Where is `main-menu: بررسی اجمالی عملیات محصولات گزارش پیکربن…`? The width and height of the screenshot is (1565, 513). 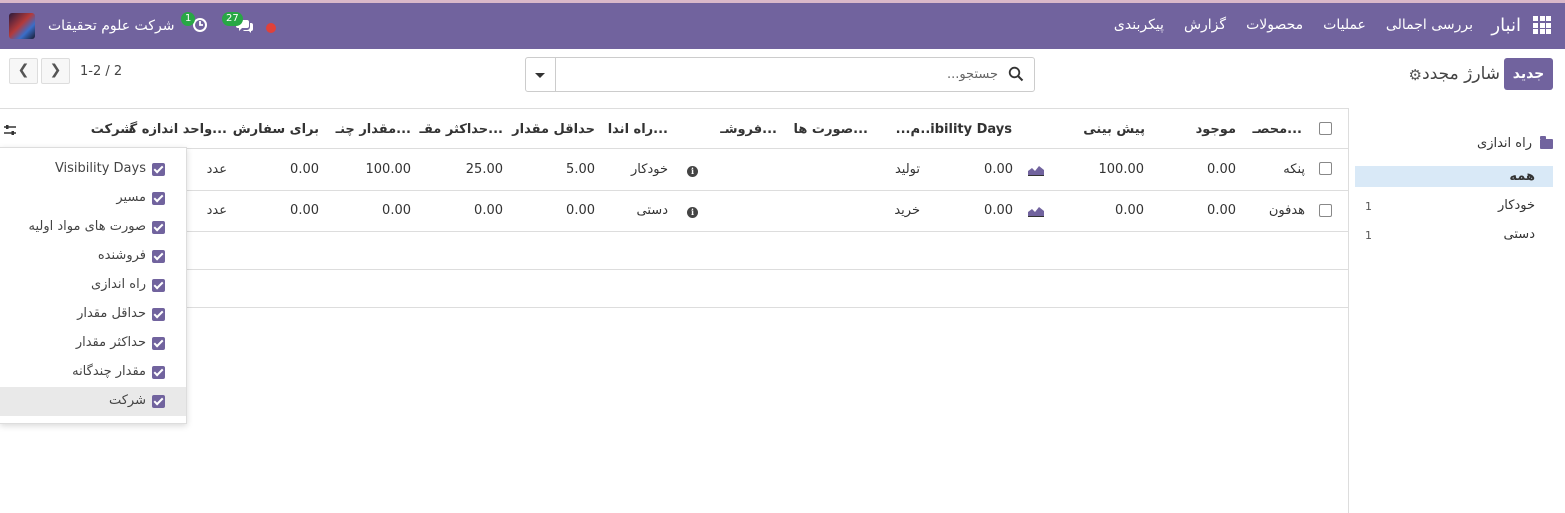
main-menu: بررسی اجمالی عملیات محصولات گزارش پیکربن… is located at coordinates (1293, 25).